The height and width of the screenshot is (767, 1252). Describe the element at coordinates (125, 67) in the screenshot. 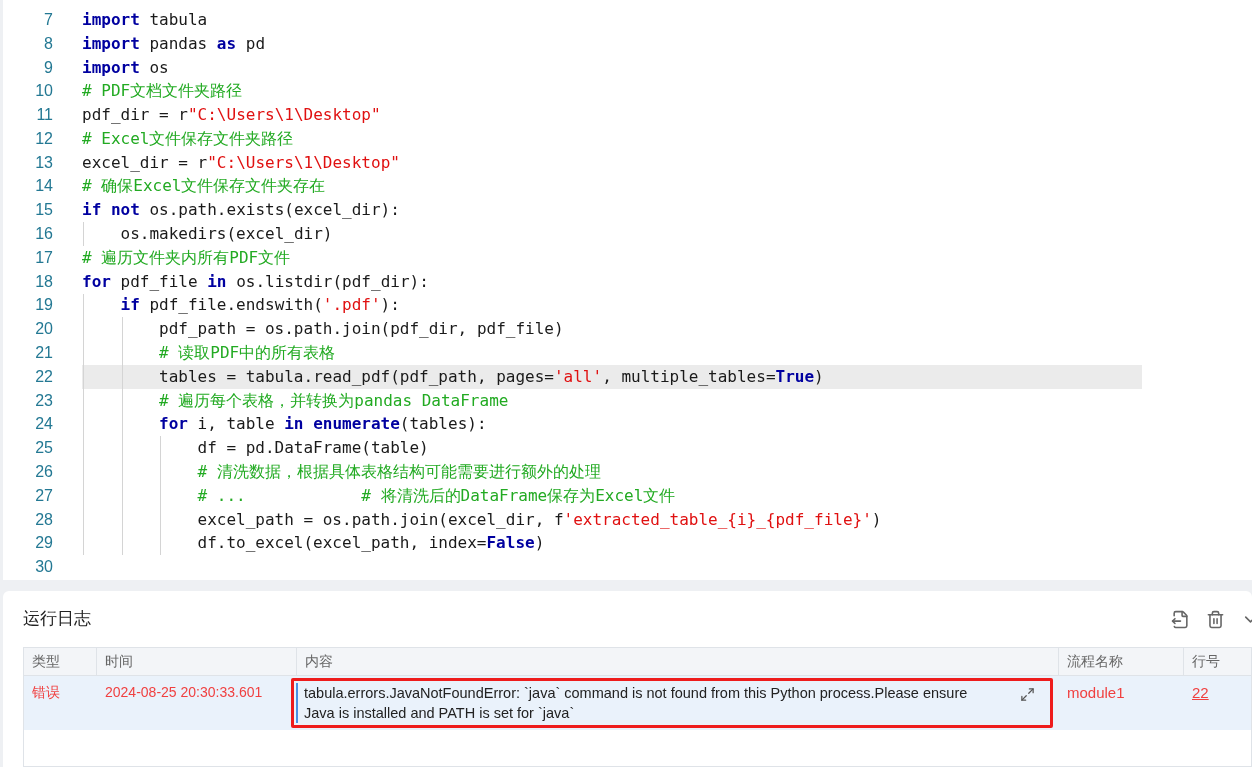

I see `code-line: import os` at that location.